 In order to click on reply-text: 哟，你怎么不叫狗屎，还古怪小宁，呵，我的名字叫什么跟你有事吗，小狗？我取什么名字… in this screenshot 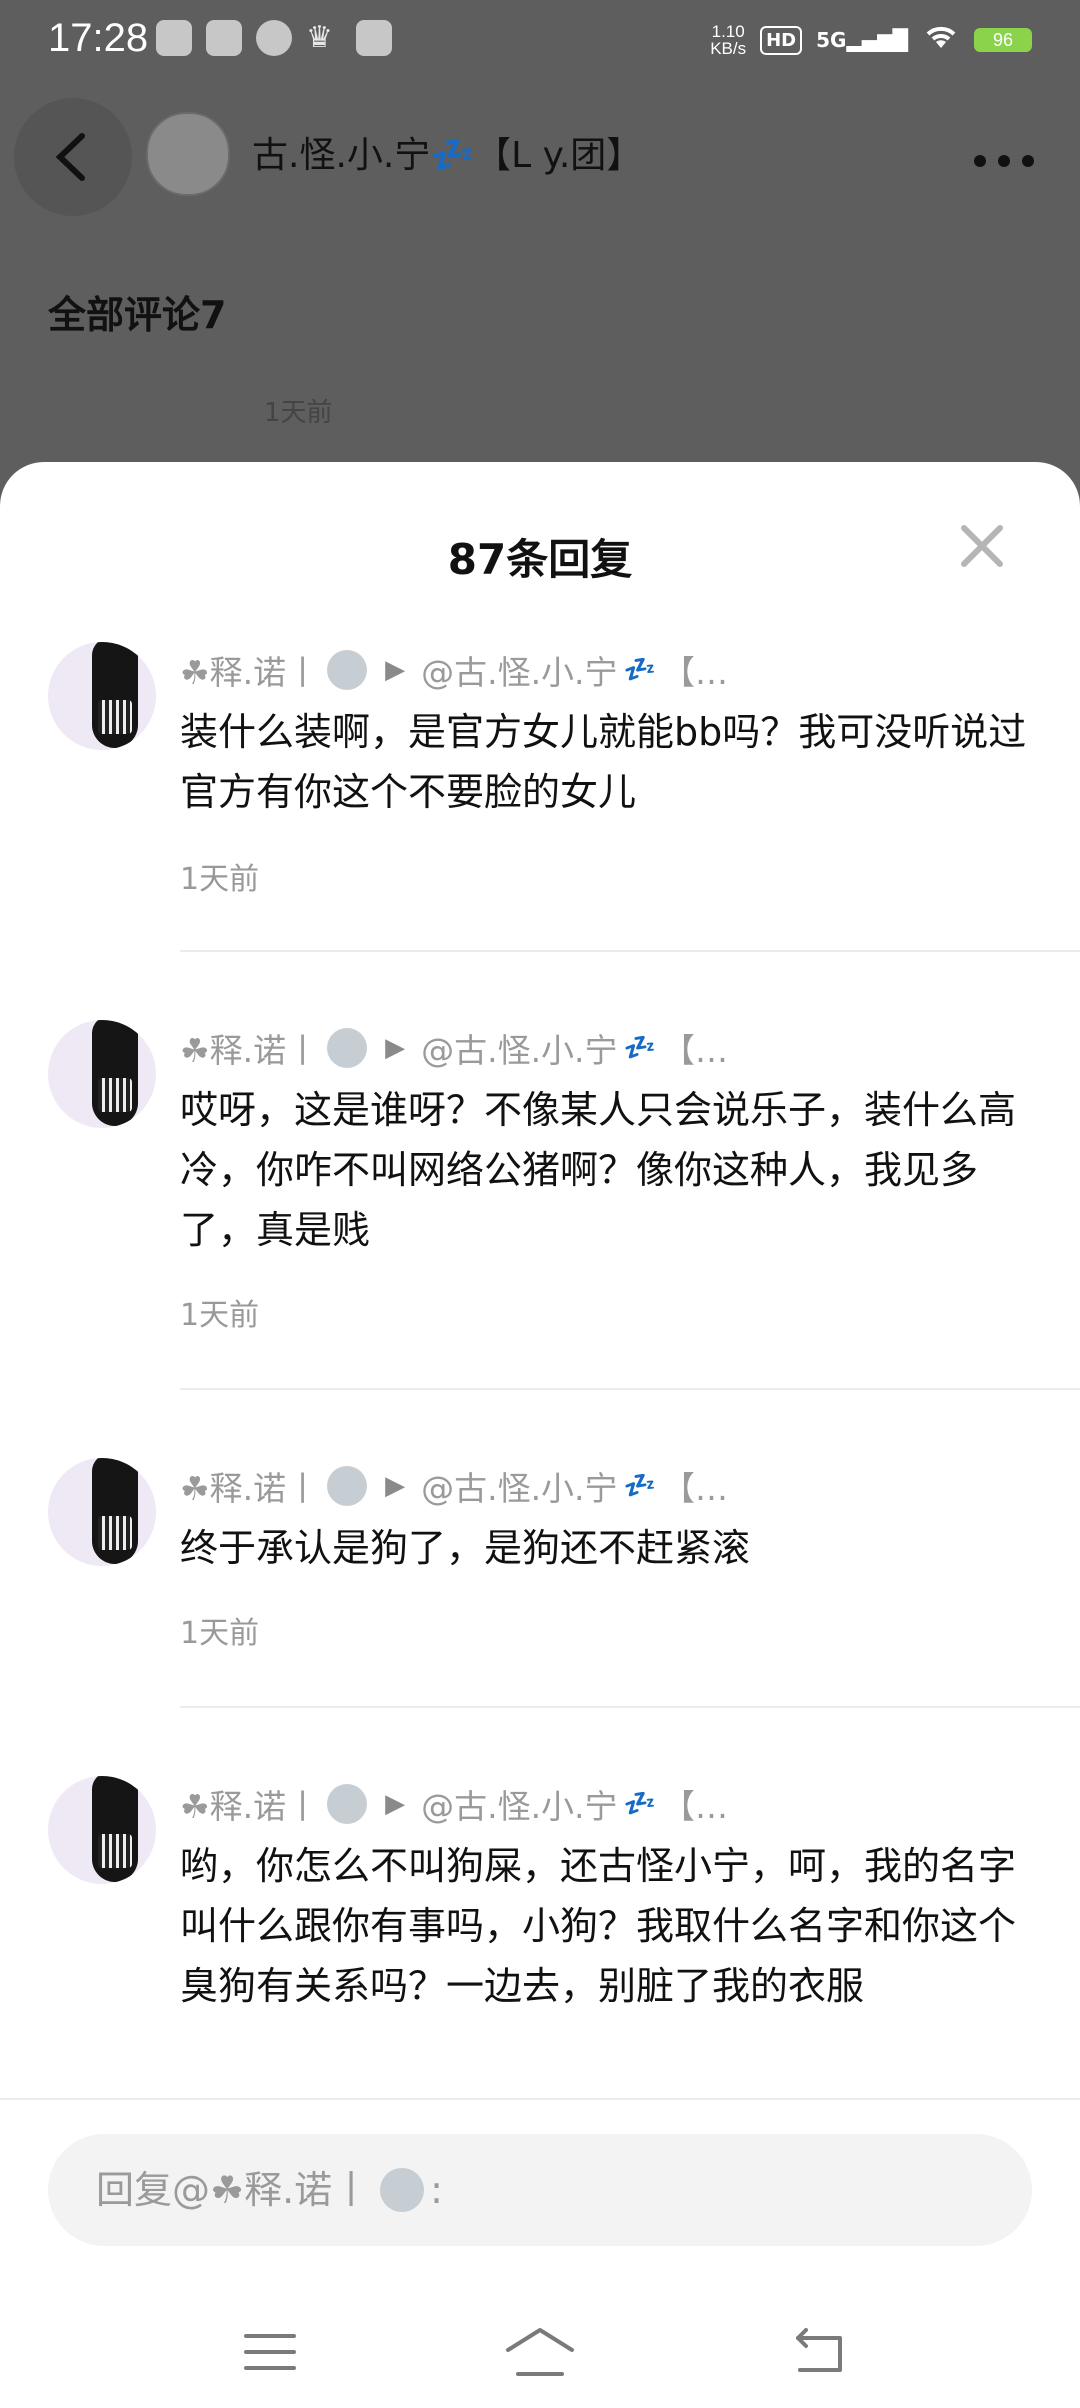, I will do `click(610, 1926)`.